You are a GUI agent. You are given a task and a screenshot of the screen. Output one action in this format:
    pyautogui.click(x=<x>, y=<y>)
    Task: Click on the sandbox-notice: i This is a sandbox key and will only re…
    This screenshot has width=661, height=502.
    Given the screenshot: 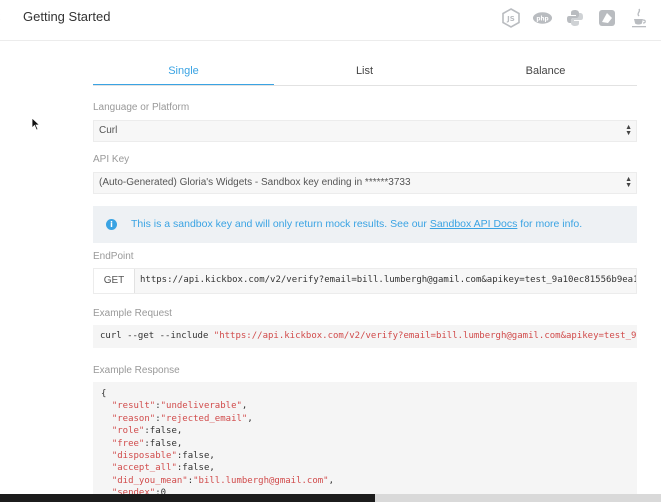 What is the action you would take?
    pyautogui.click(x=365, y=224)
    